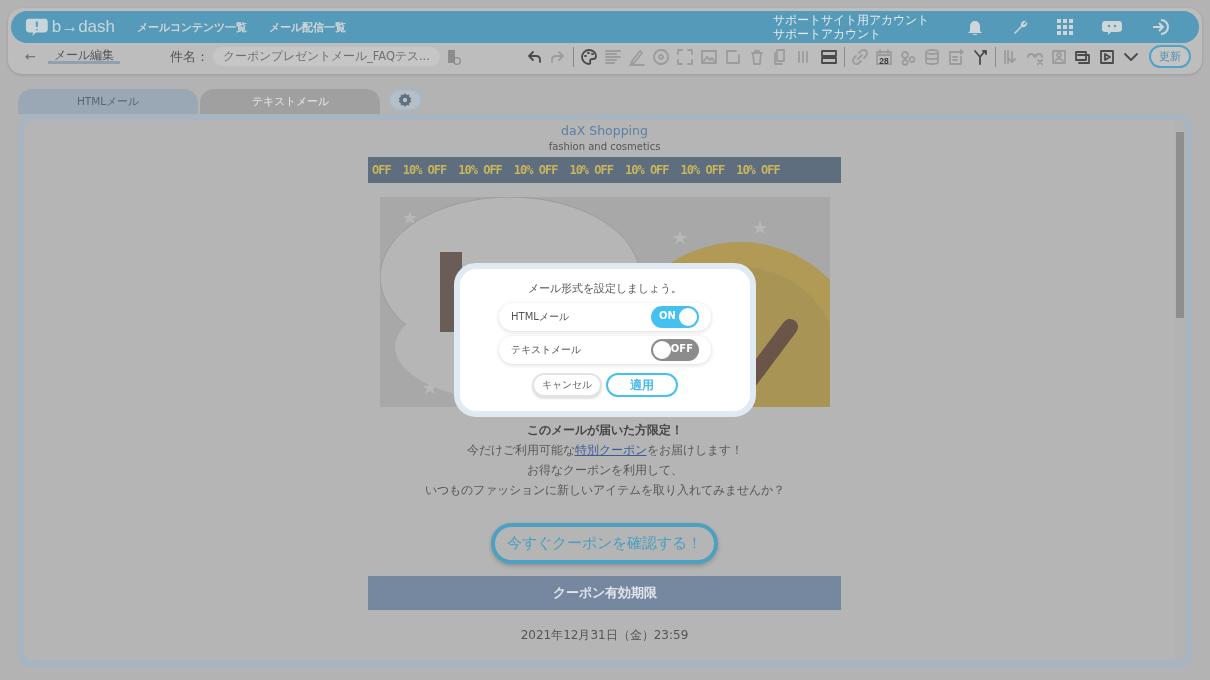 Image resolution: width=1210 pixels, height=680 pixels. I want to click on play-icon, so click(1107, 56).